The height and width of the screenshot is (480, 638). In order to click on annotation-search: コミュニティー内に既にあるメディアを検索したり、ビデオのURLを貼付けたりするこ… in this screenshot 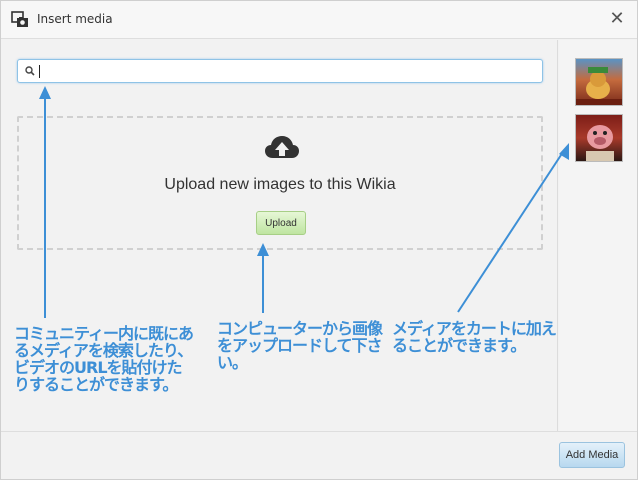, I will do `click(104, 359)`.